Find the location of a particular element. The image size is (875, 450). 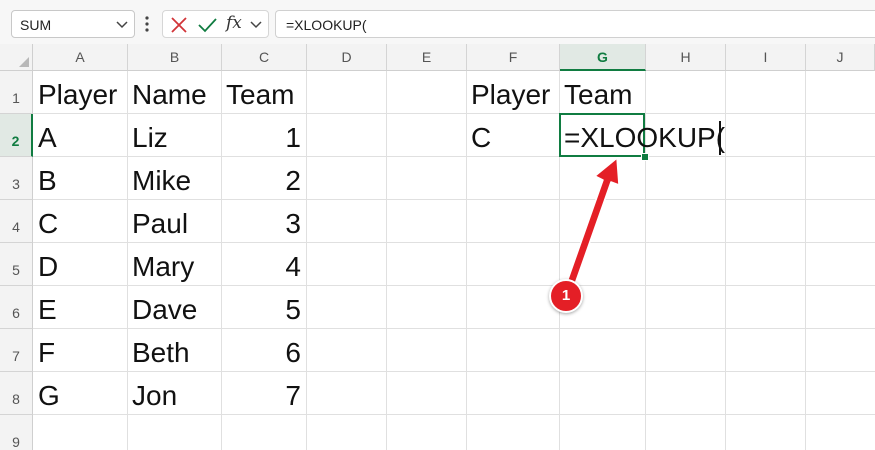

text-caret is located at coordinates (720, 138).